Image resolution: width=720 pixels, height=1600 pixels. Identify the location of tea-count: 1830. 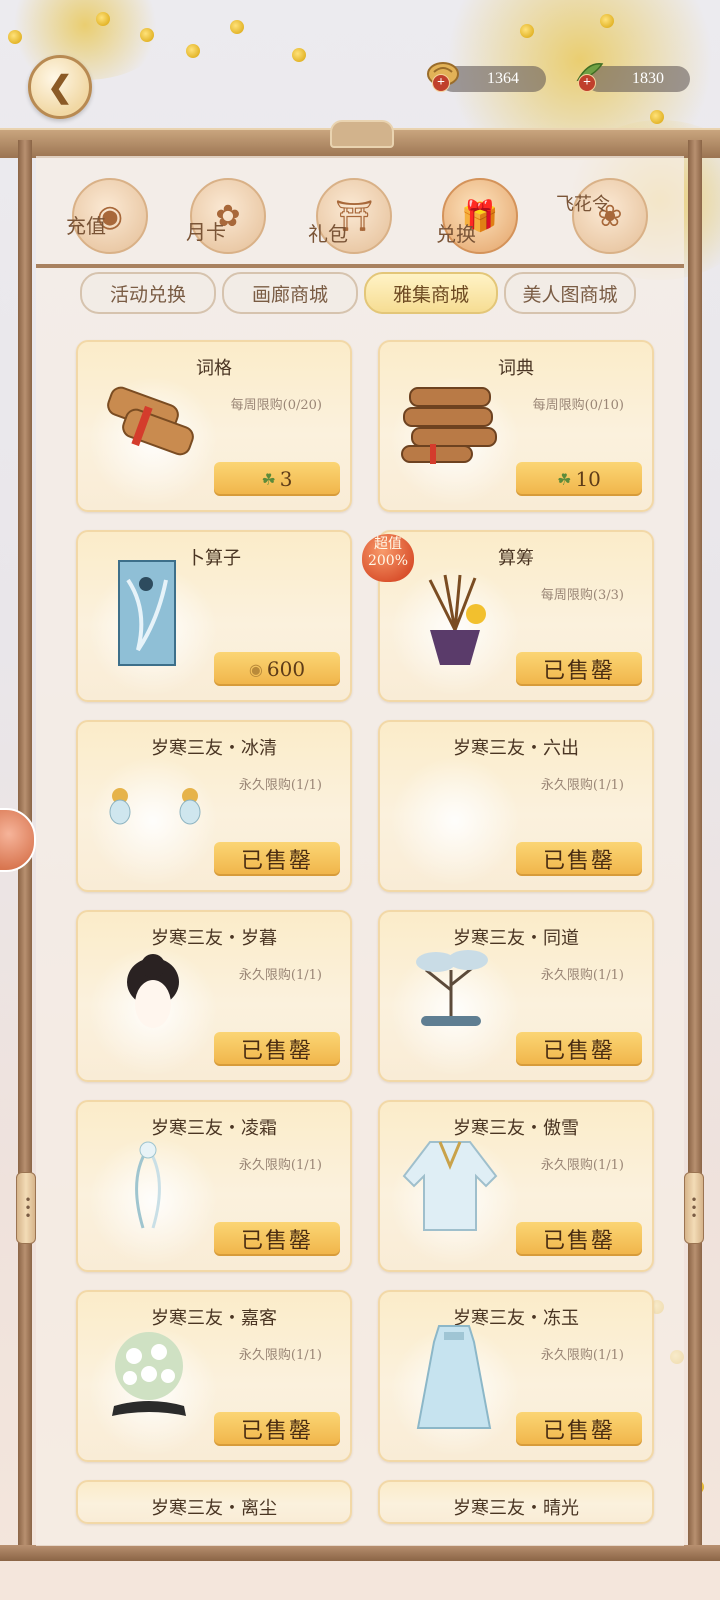
(648, 78).